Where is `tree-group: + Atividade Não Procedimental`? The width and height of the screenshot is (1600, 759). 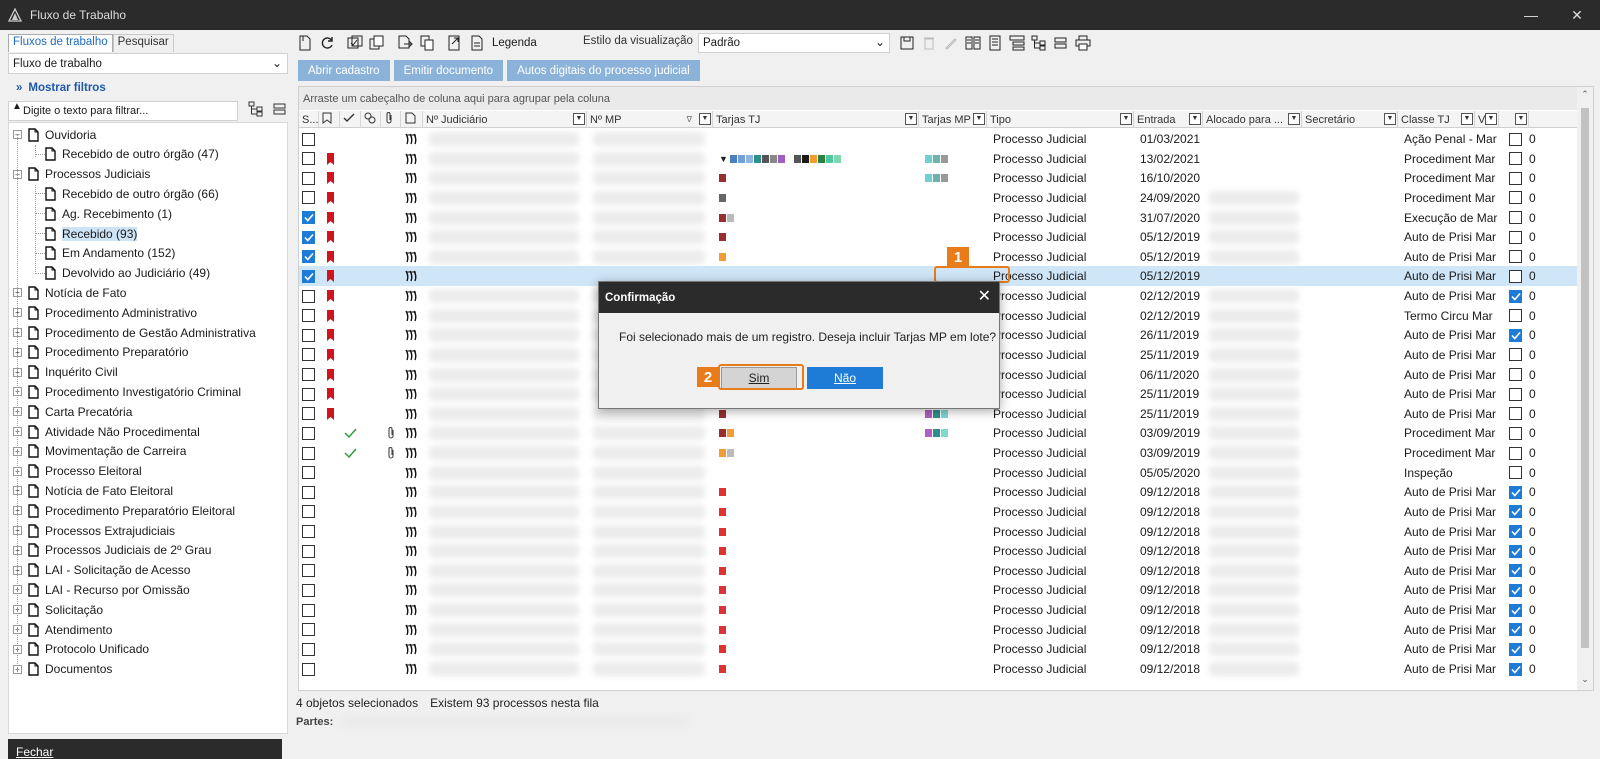 tree-group: + Atividade Não Procedimental is located at coordinates (106, 431).